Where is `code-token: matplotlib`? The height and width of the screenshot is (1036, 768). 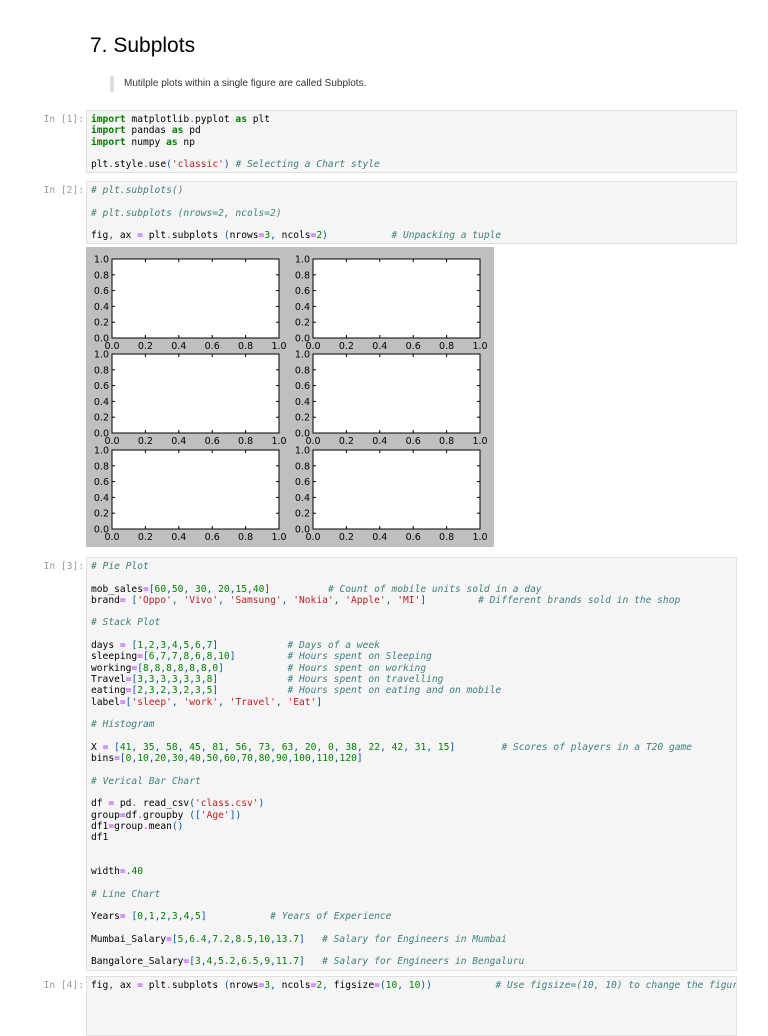 code-token: matplotlib is located at coordinates (157, 119).